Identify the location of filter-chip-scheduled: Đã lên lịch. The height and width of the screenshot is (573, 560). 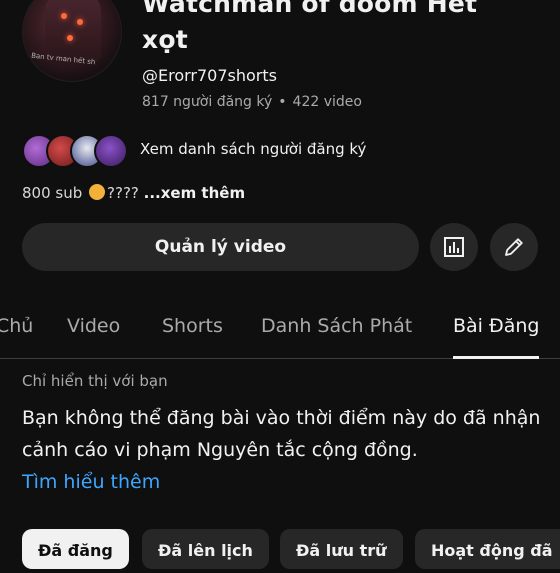
(205, 549).